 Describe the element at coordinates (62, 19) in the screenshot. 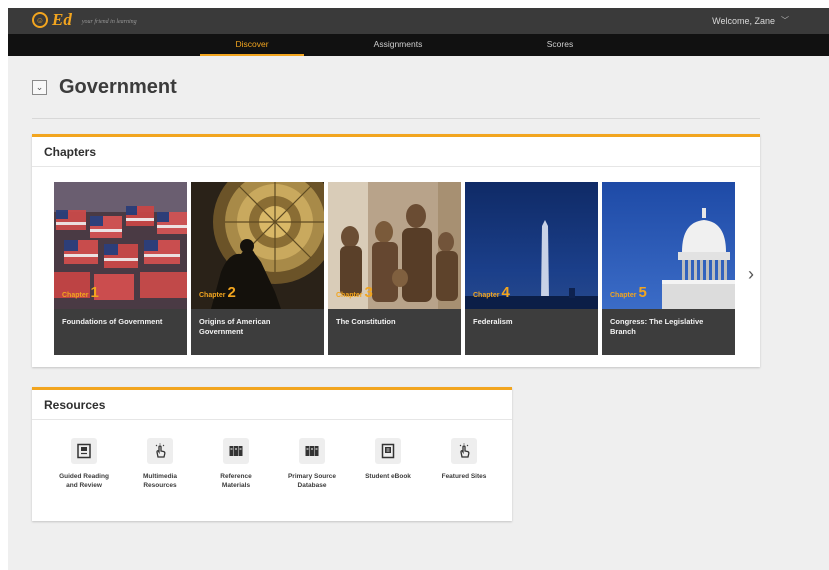

I see `logo-text: Ed` at that location.